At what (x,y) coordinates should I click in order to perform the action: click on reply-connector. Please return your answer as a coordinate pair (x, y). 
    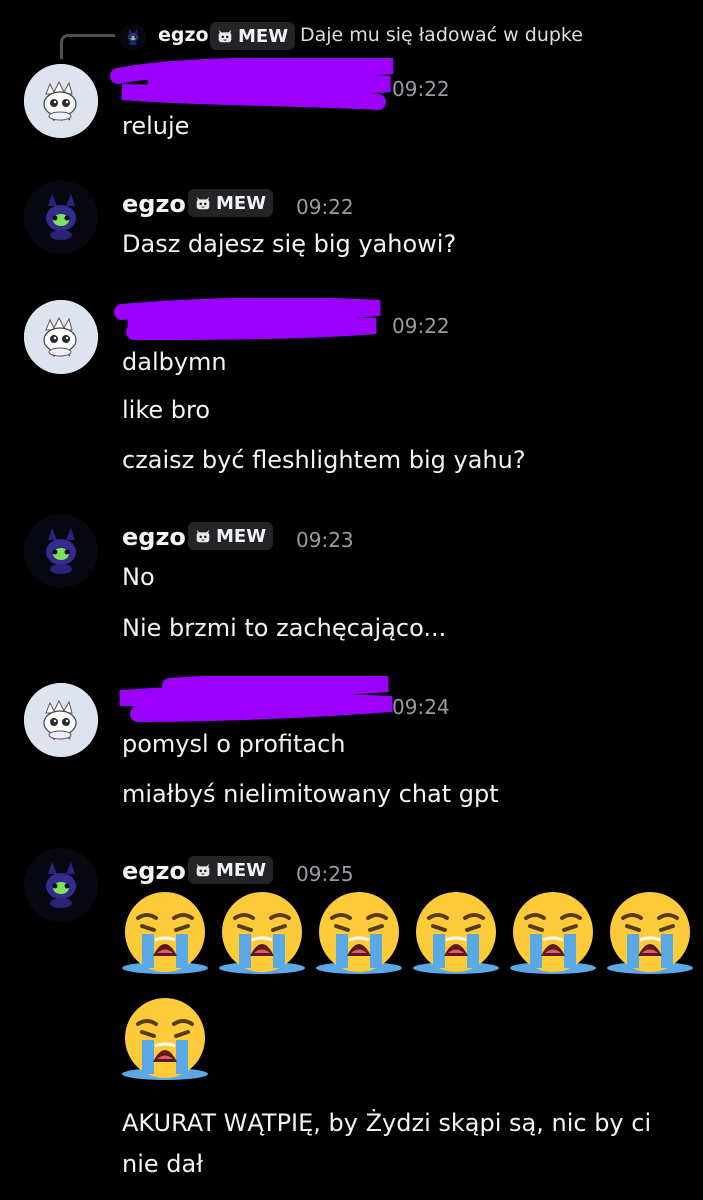
    Looking at the image, I should click on (87, 46).